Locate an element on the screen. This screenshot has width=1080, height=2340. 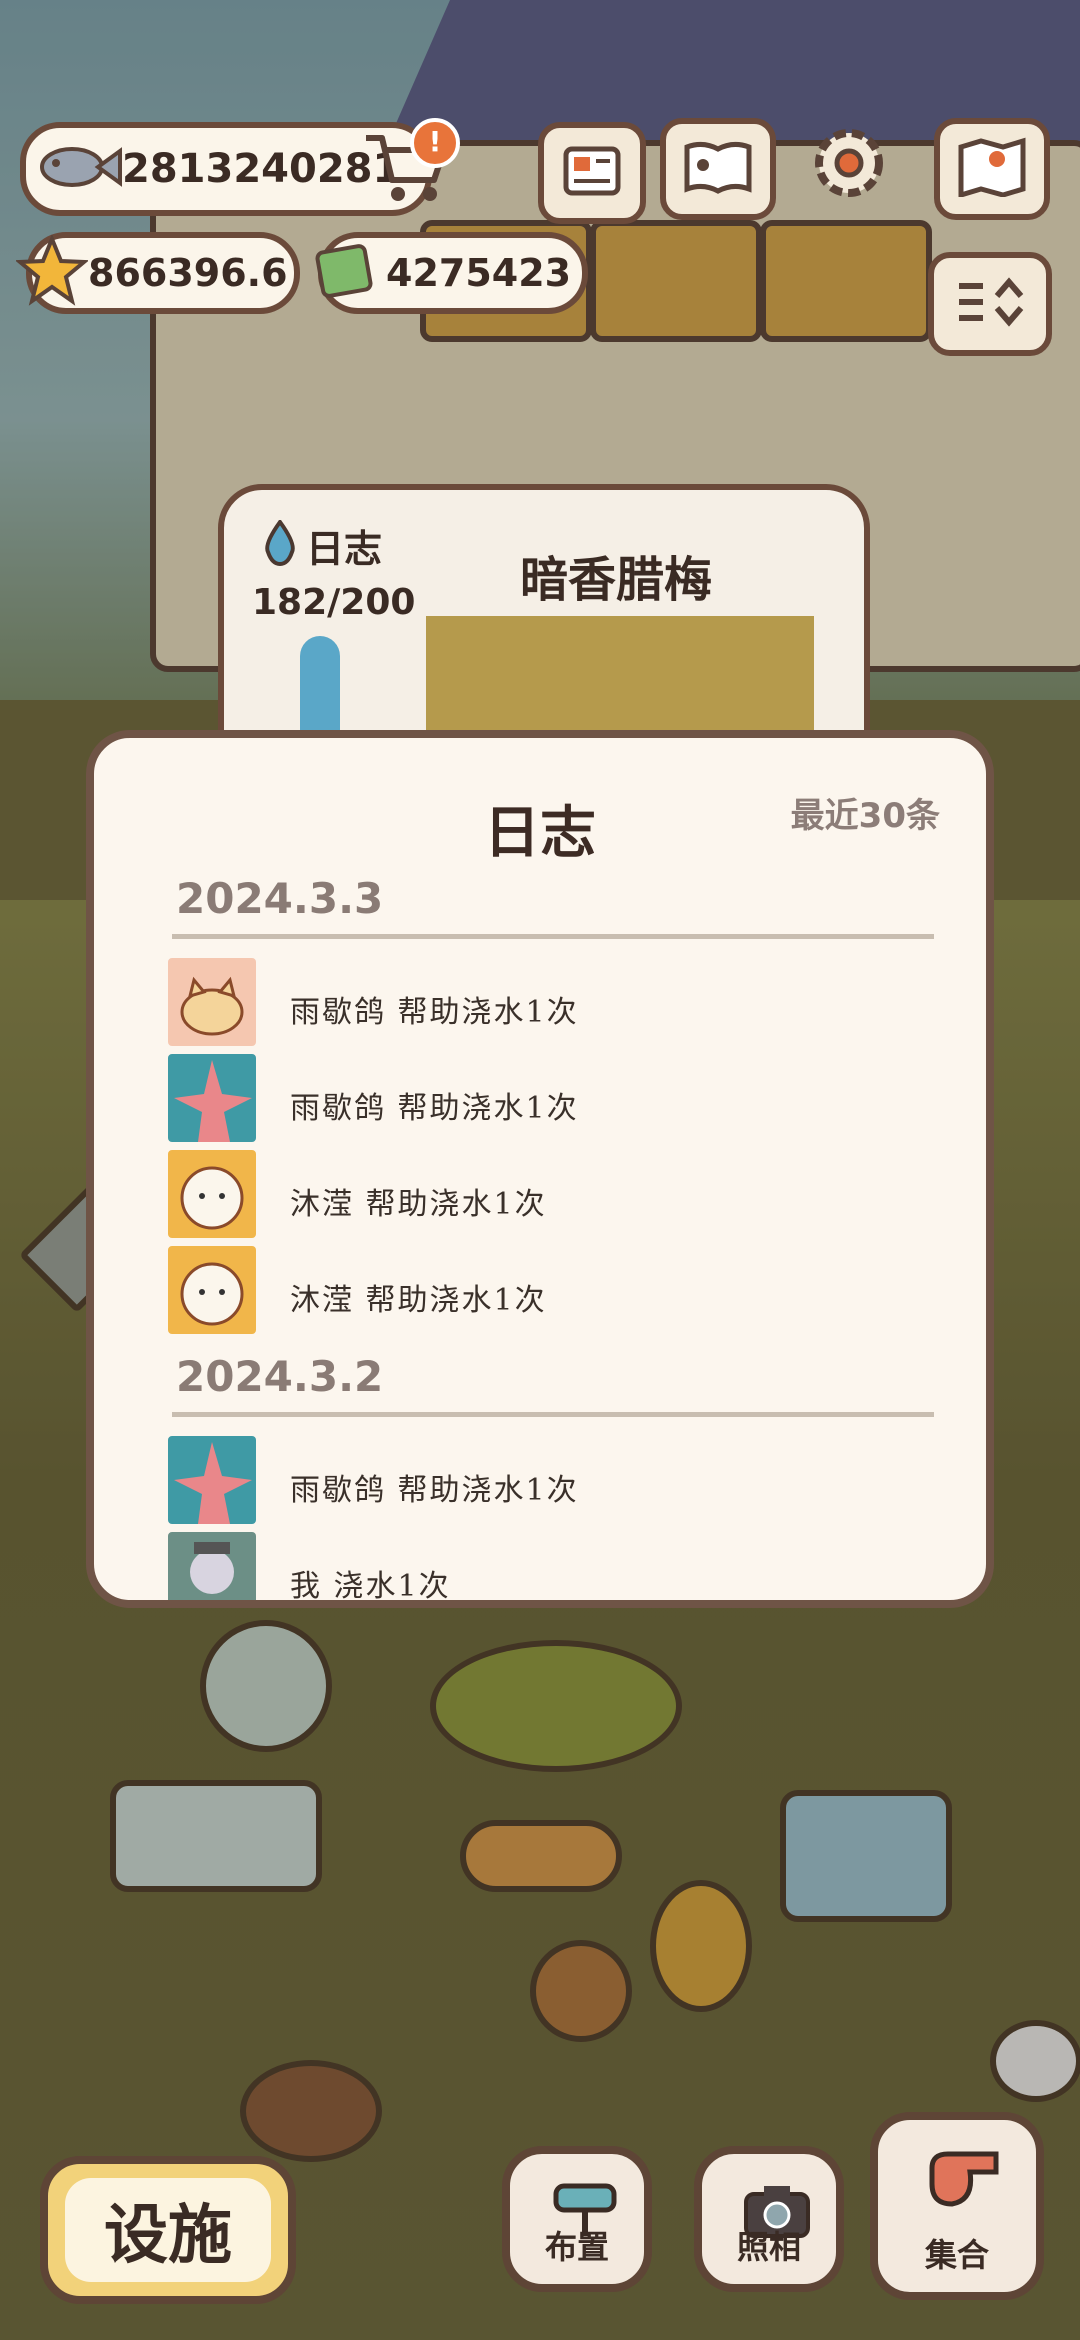
panel-label: 日志 is located at coordinates (344, 549).